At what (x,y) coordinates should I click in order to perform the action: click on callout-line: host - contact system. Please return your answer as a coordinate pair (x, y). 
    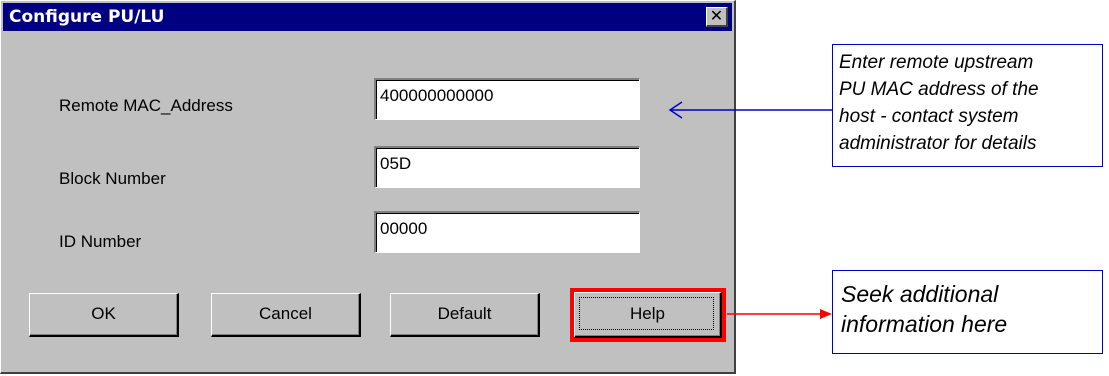
    Looking at the image, I should click on (929, 116).